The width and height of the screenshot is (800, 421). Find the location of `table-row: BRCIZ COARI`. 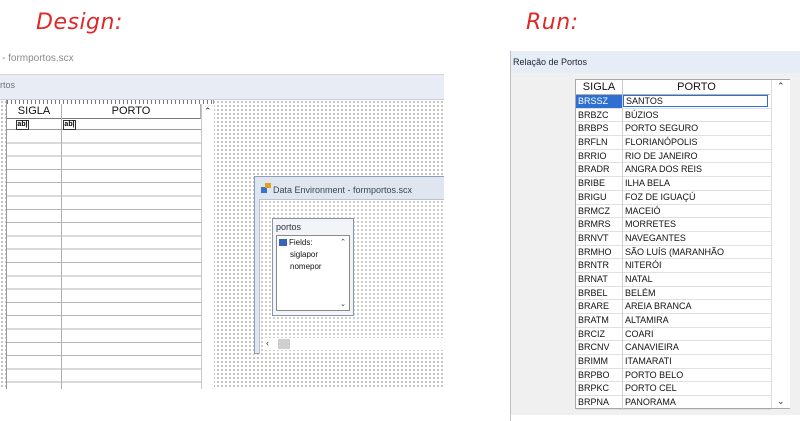

table-row: BRCIZ COARI is located at coordinates (673, 334).